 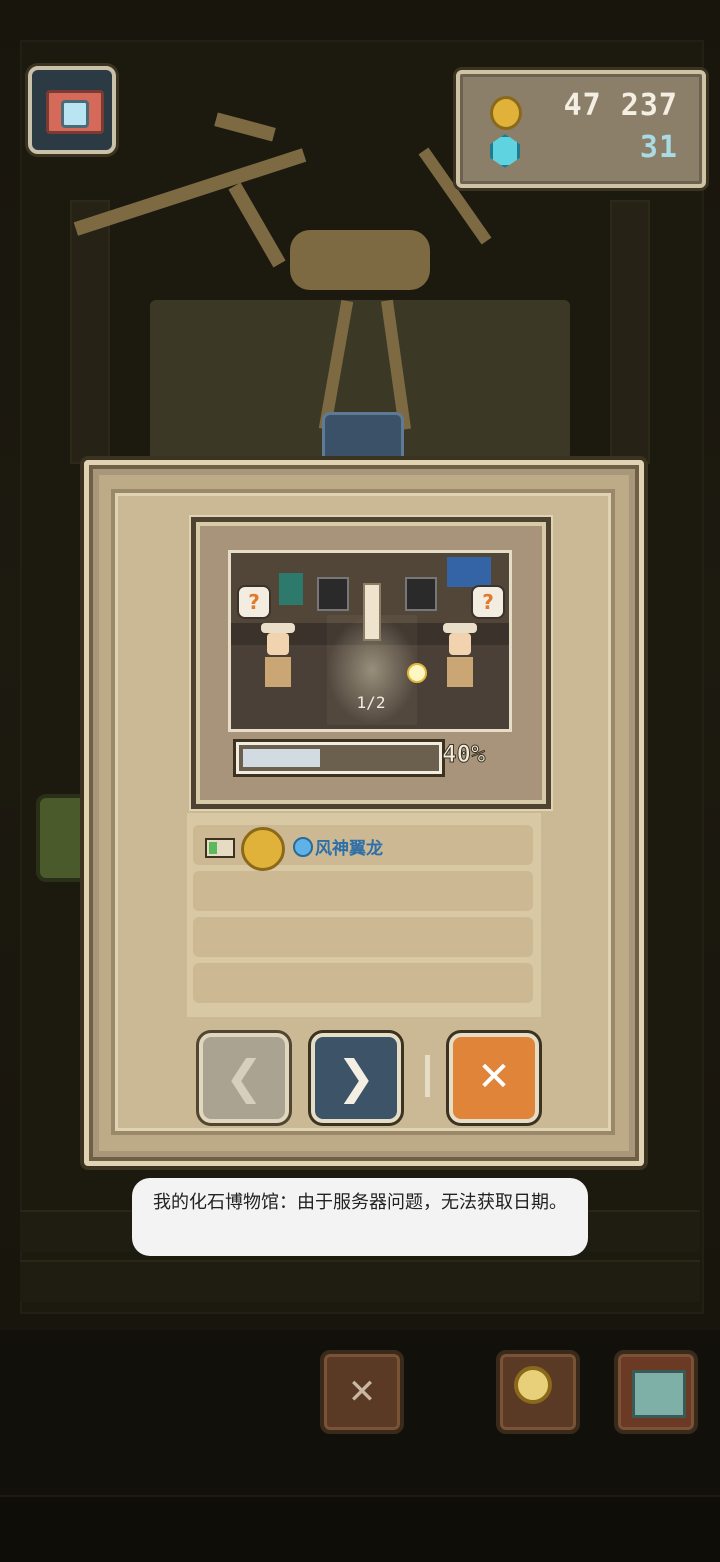 I want to click on research-progress-bar, so click(x=339, y=758).